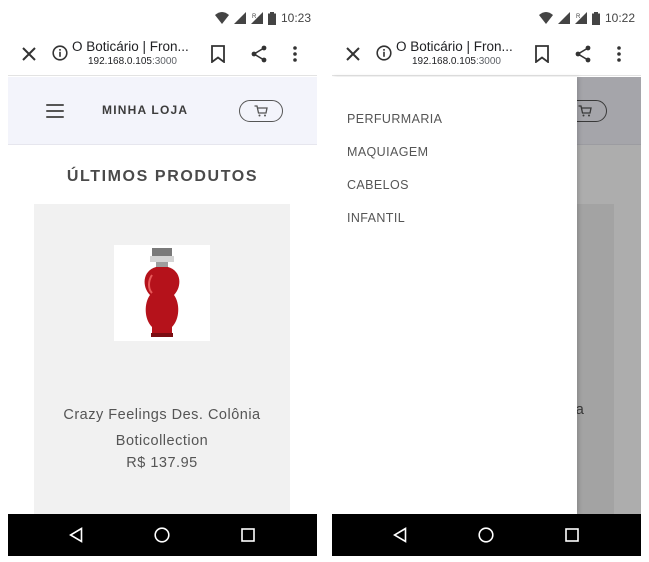 This screenshot has height=562, width=649. I want to click on cart-icon, so click(261, 111).